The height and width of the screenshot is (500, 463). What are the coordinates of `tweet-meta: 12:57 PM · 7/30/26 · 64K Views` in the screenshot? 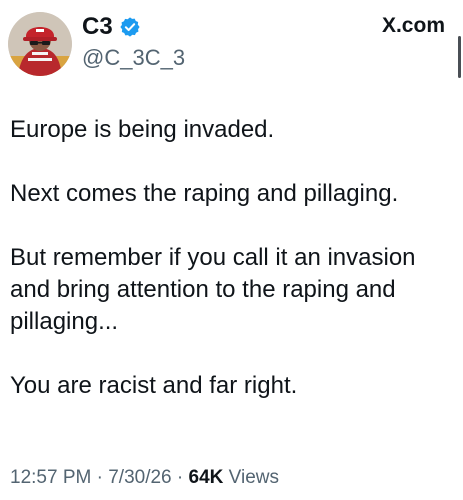 It's located at (144, 478).